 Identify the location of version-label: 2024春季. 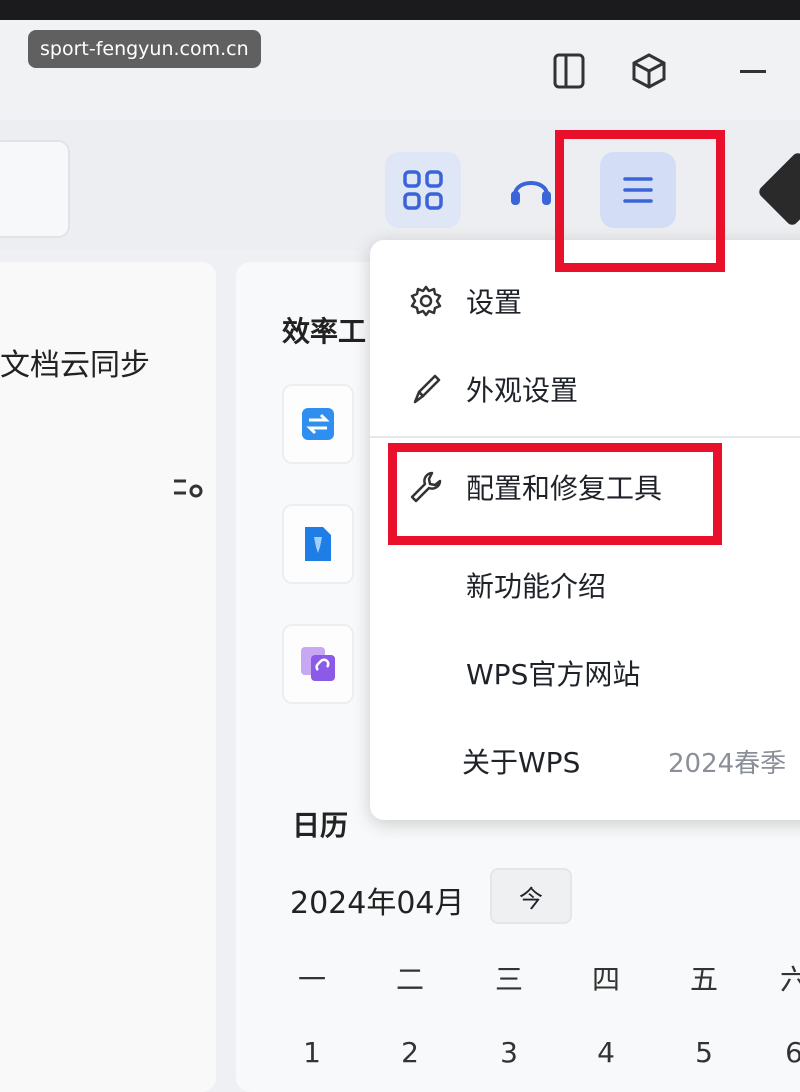
(727, 763).